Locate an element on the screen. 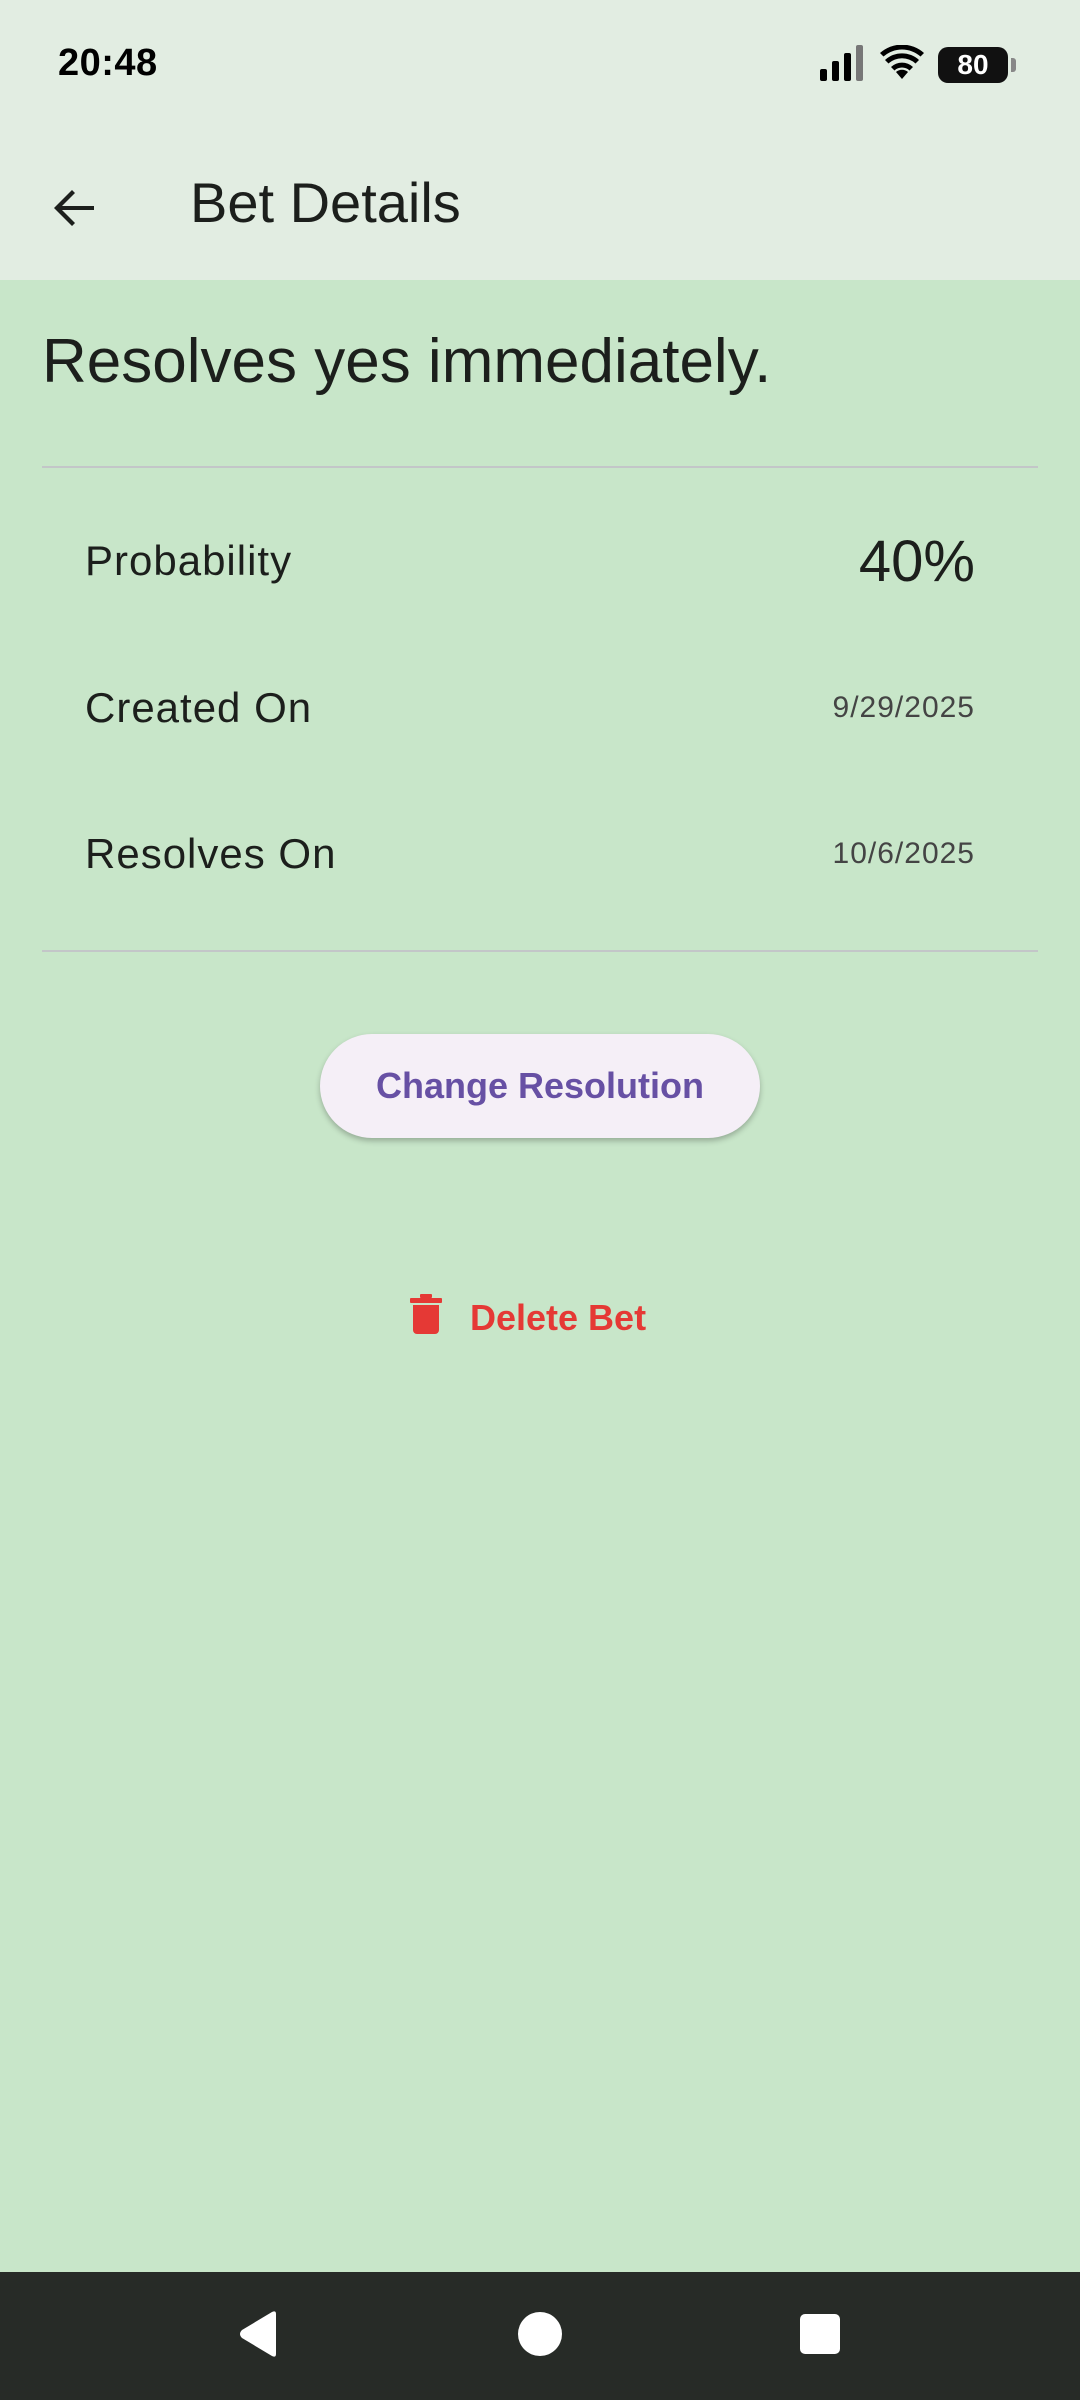 The height and width of the screenshot is (2400, 1080). back-button is located at coordinates (74, 210).